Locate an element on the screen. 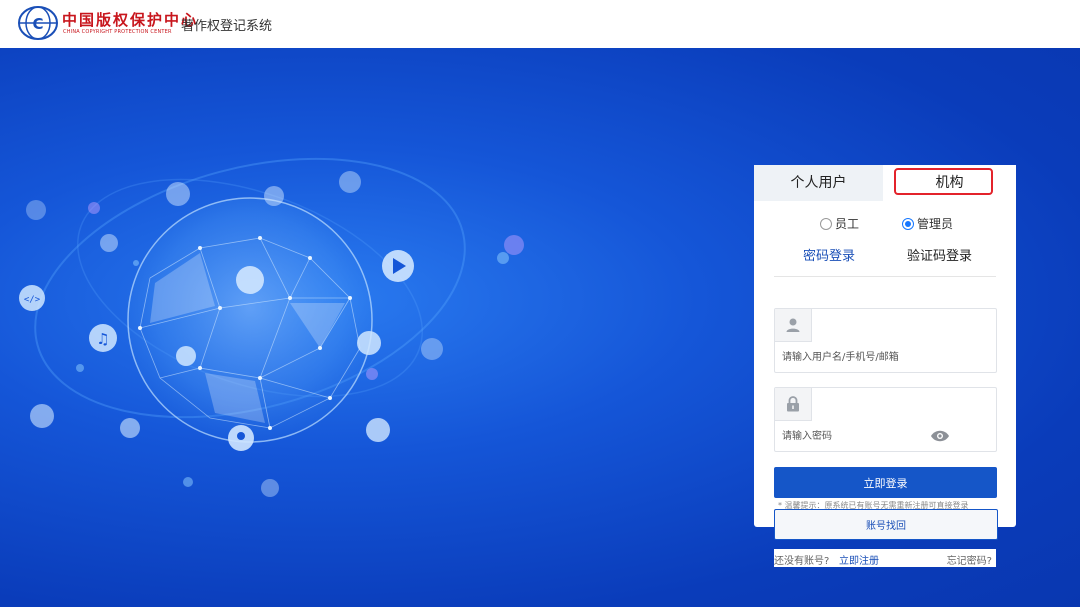 The width and height of the screenshot is (1080, 607). role-admin-radio: 管理员 is located at coordinates (927, 223).